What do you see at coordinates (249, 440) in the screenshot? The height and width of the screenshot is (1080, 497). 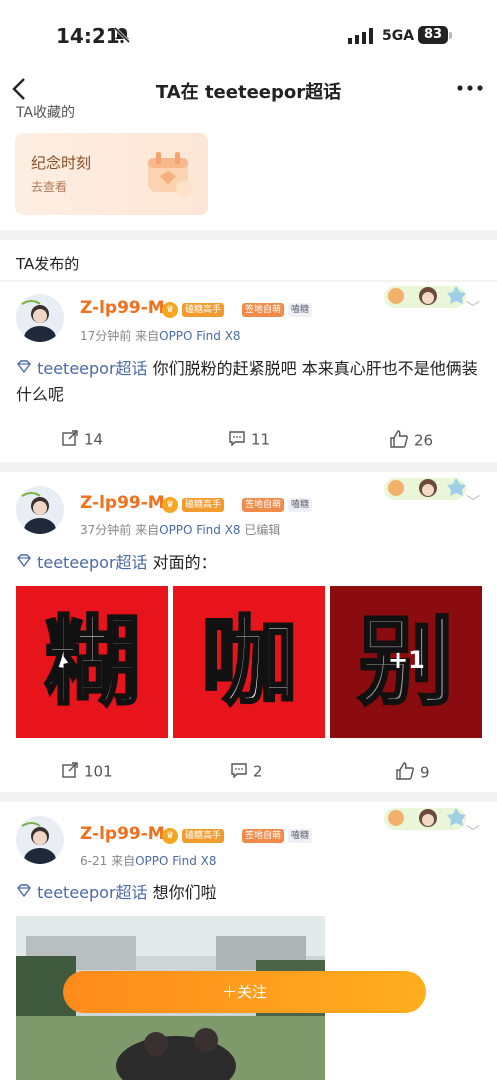 I see `comment-button: 11` at bounding box center [249, 440].